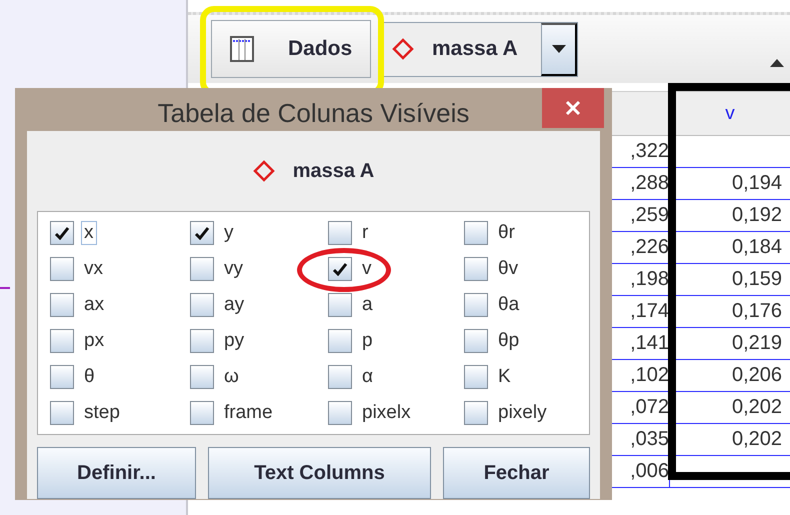  I want to click on column-checkbox: α, so click(352, 377).